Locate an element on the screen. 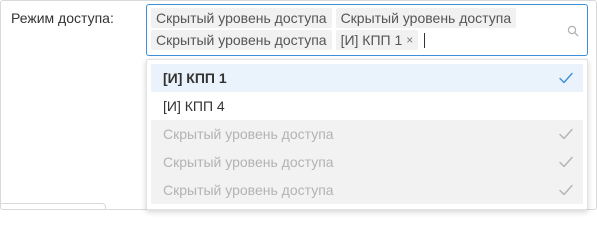 Image resolution: width=597 pixels, height=240 pixels. remove-tag-icon: × is located at coordinates (409, 40).